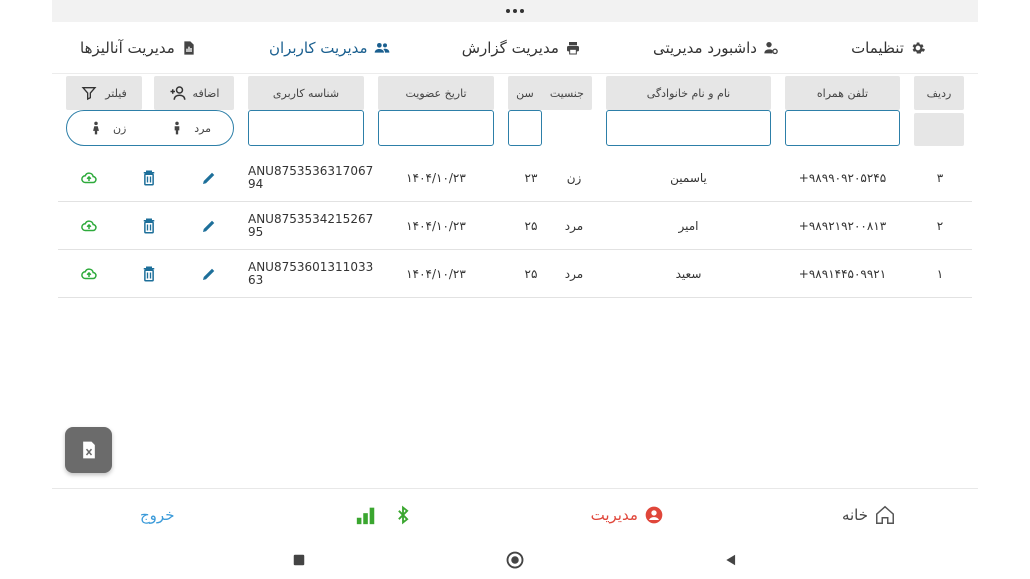 The image size is (1030, 579). I want to click on right-margin, so click(1004, 289).